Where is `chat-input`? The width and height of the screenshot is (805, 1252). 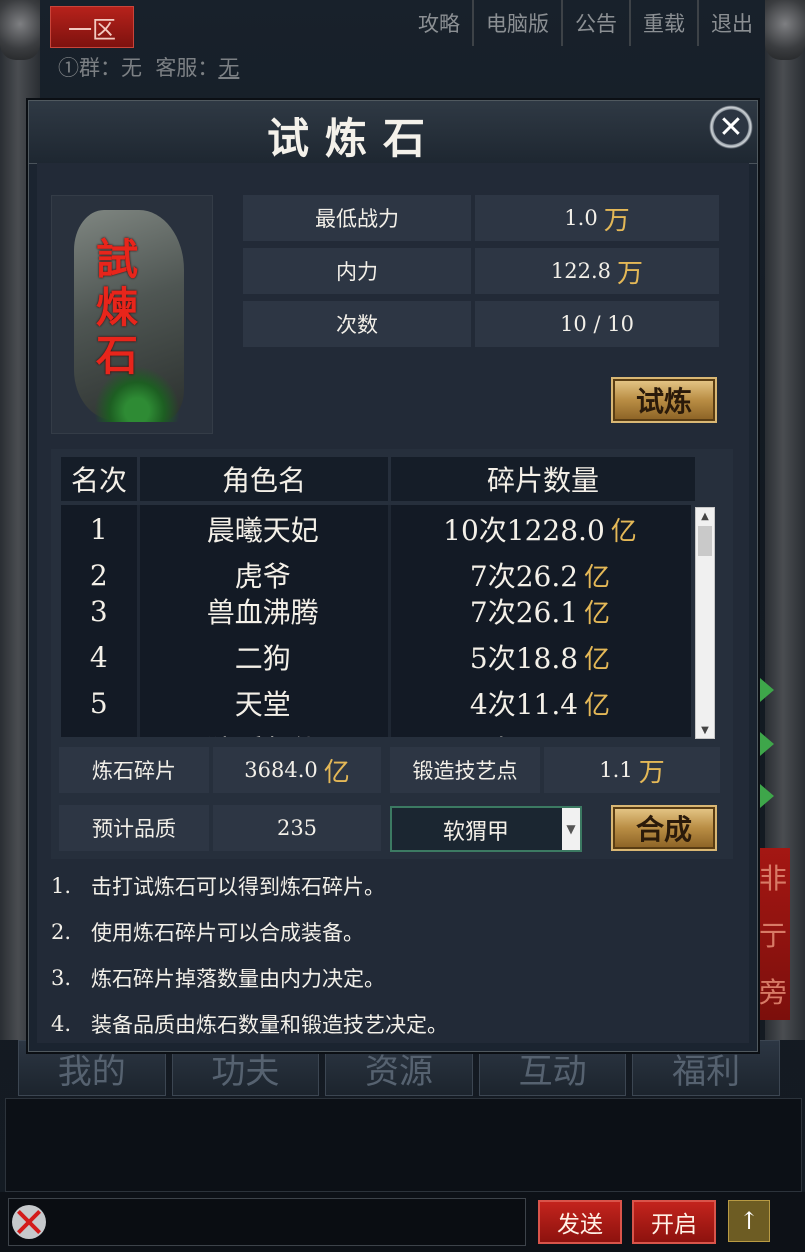
chat-input is located at coordinates (267, 1222).